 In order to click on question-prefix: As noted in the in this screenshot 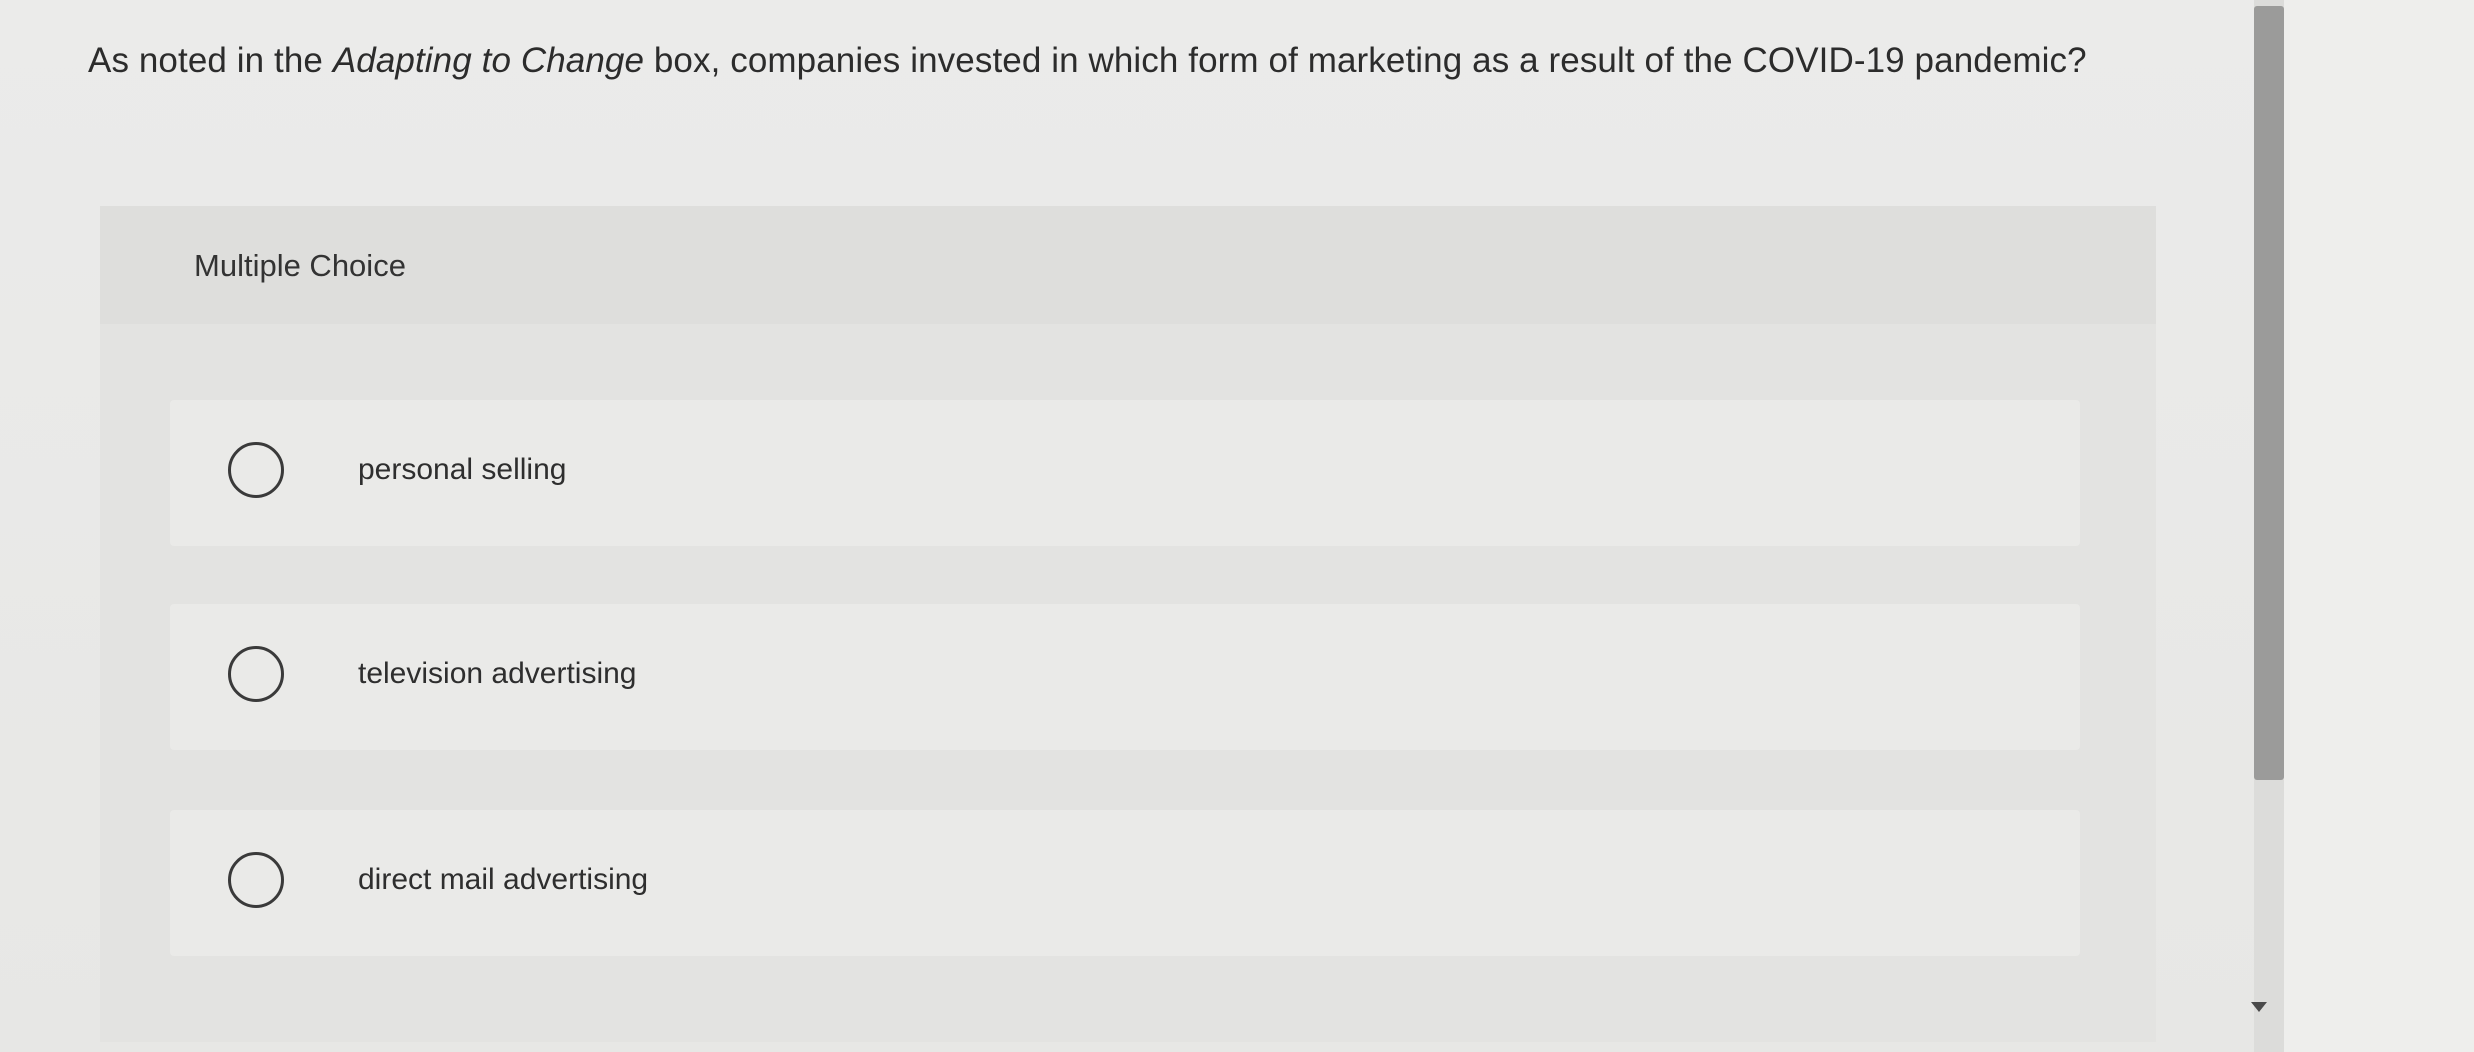, I will do `click(210, 60)`.